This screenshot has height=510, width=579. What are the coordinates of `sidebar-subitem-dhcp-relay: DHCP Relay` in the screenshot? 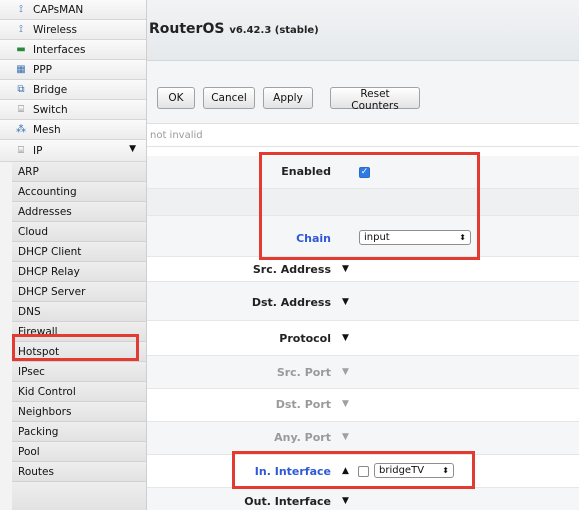 It's located at (79, 272).